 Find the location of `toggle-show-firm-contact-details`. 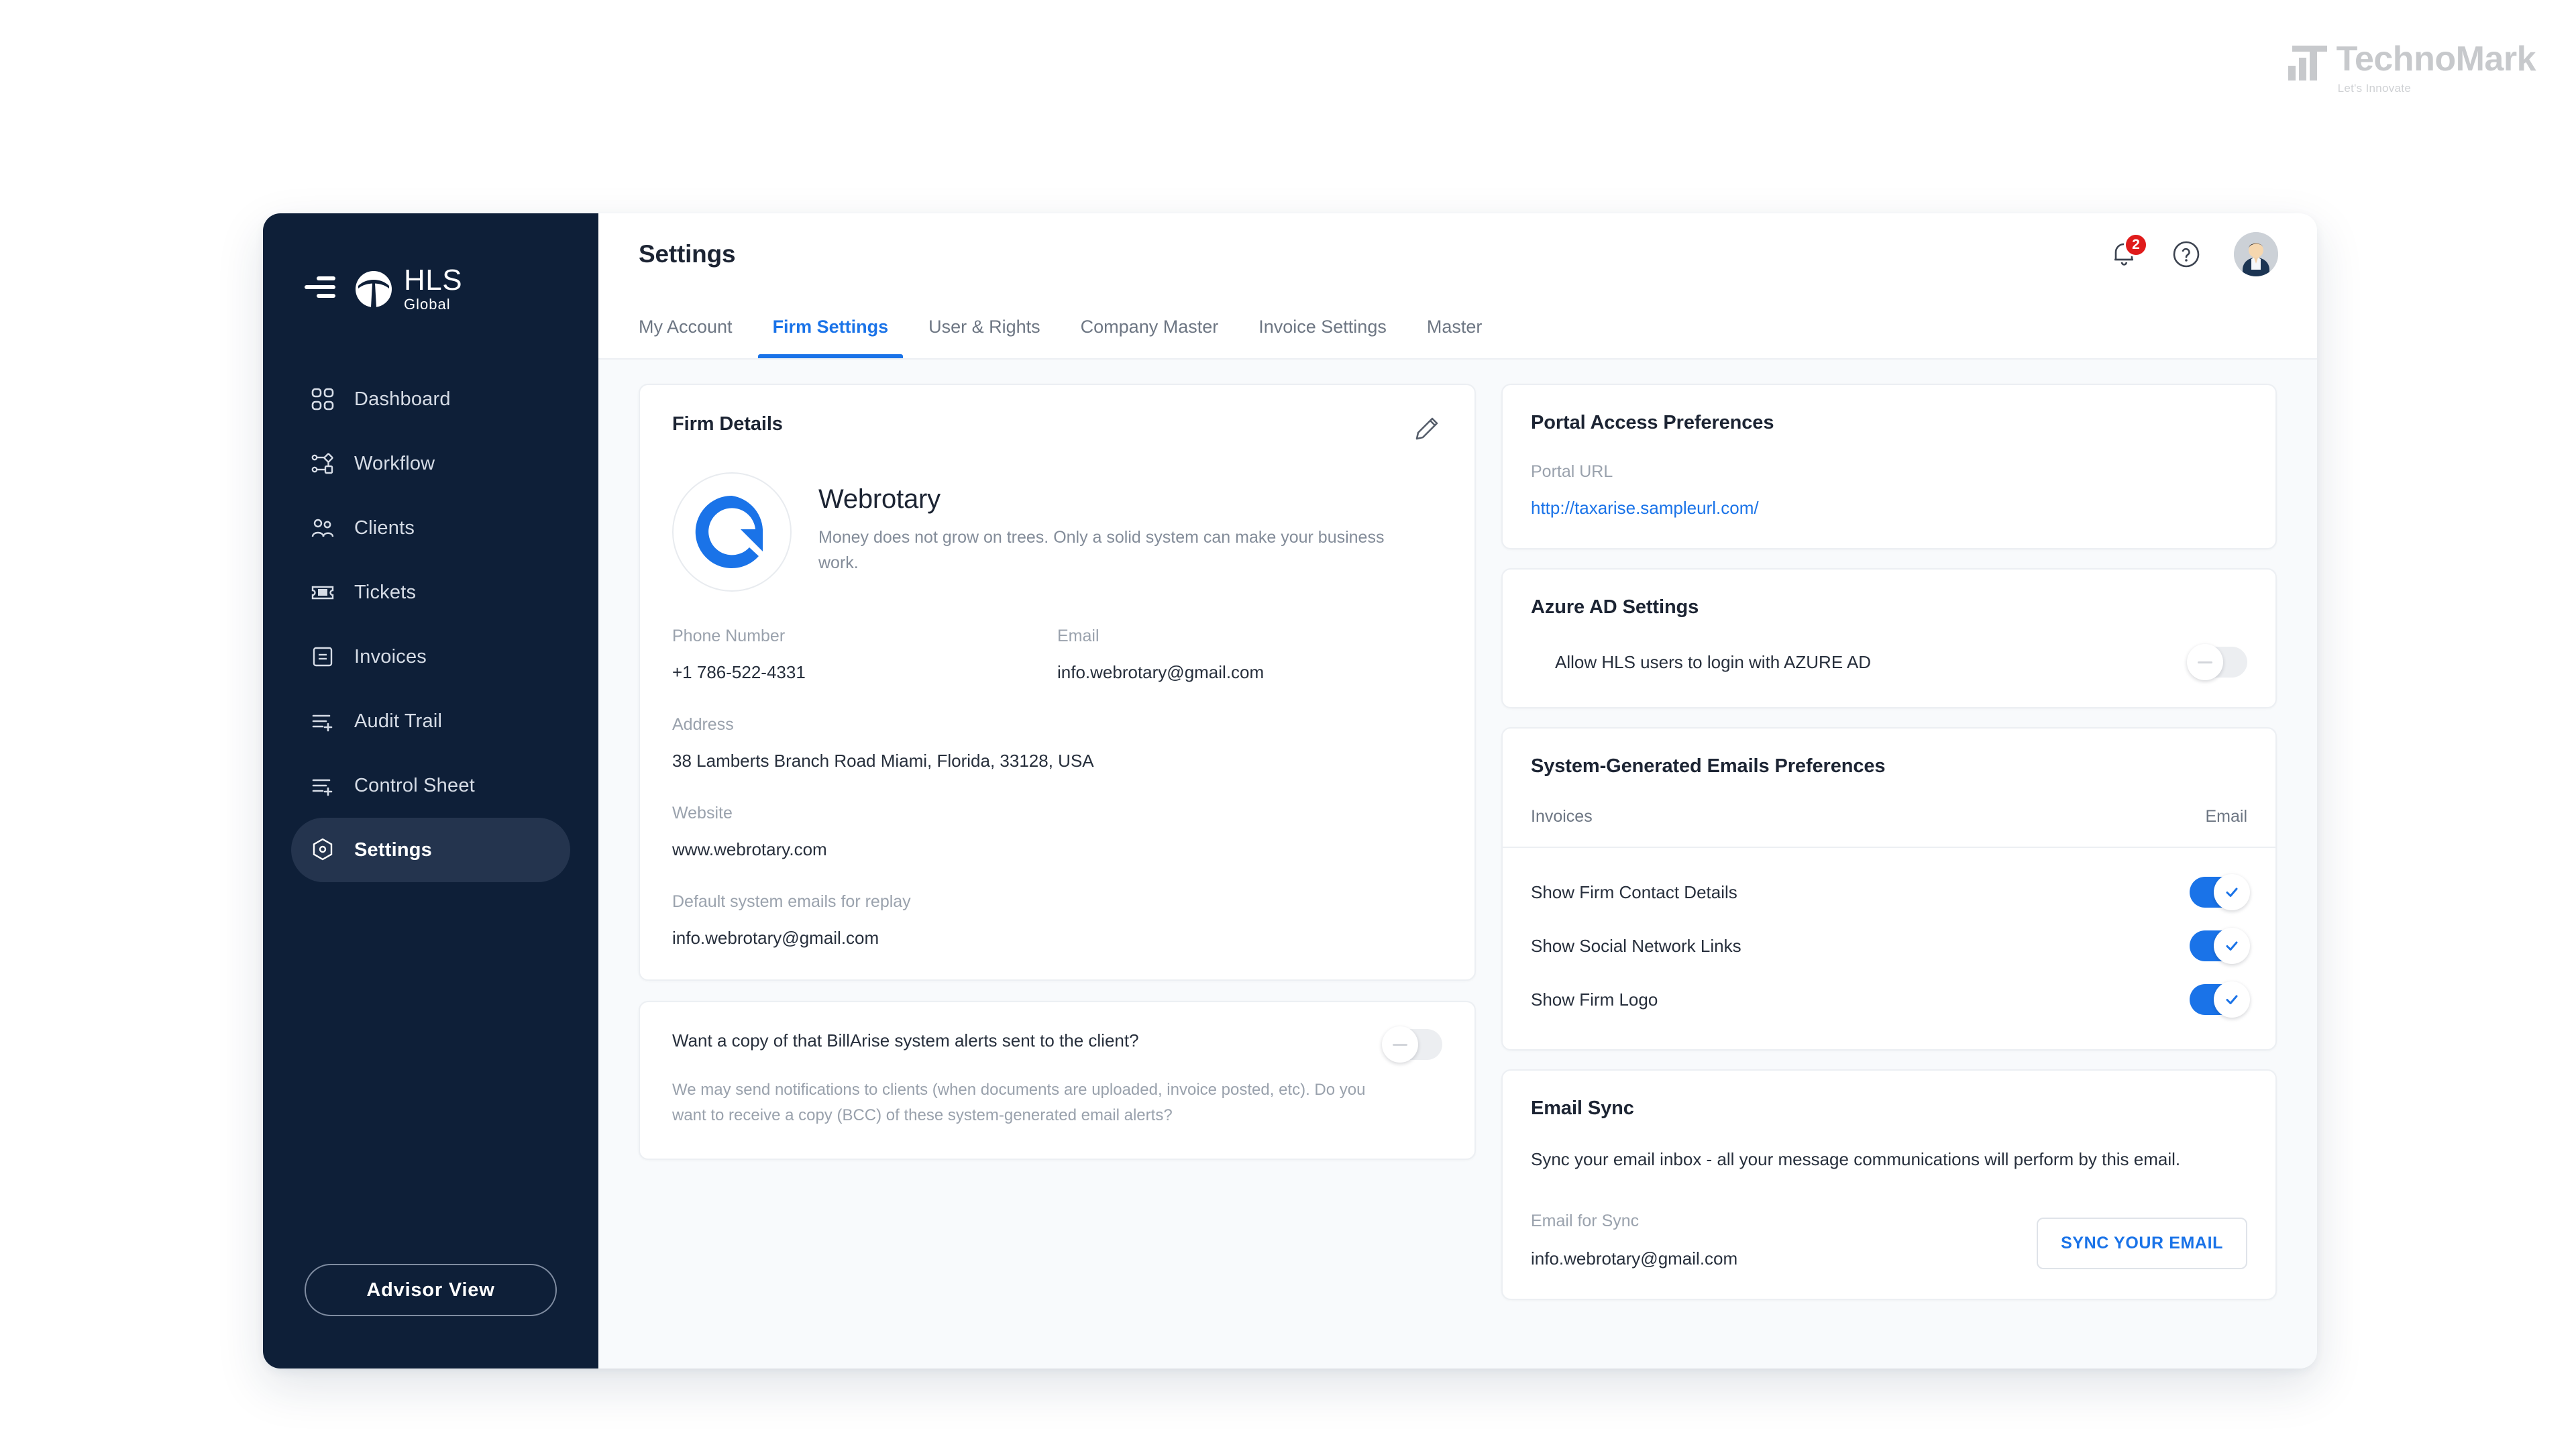

toggle-show-firm-contact-details is located at coordinates (2220, 892).